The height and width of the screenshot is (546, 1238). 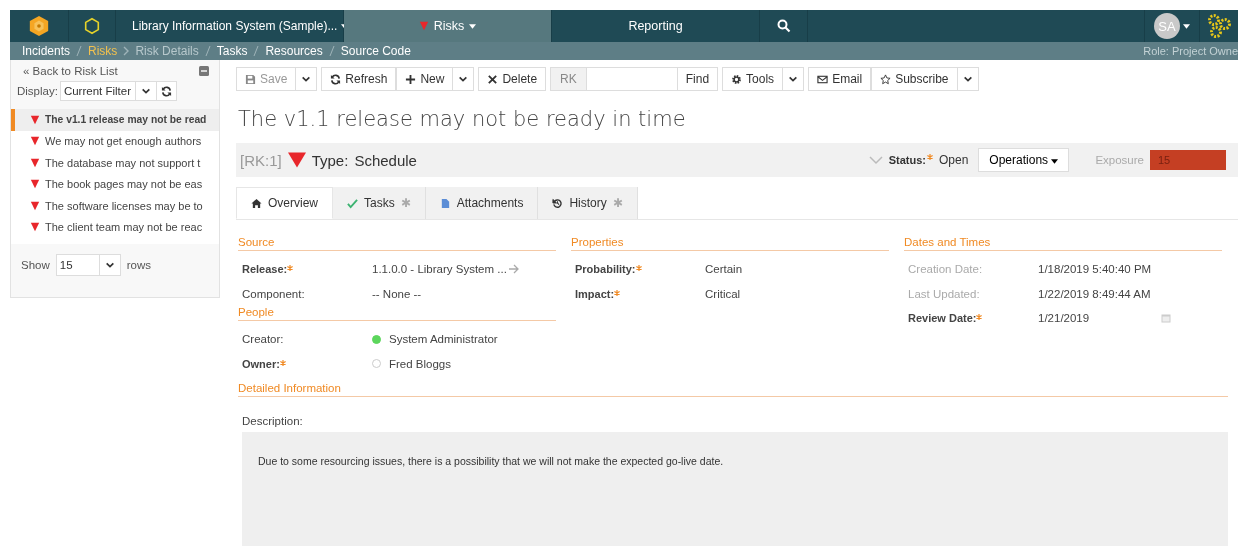 I want to click on toolbar-button: New, so click(x=425, y=79).